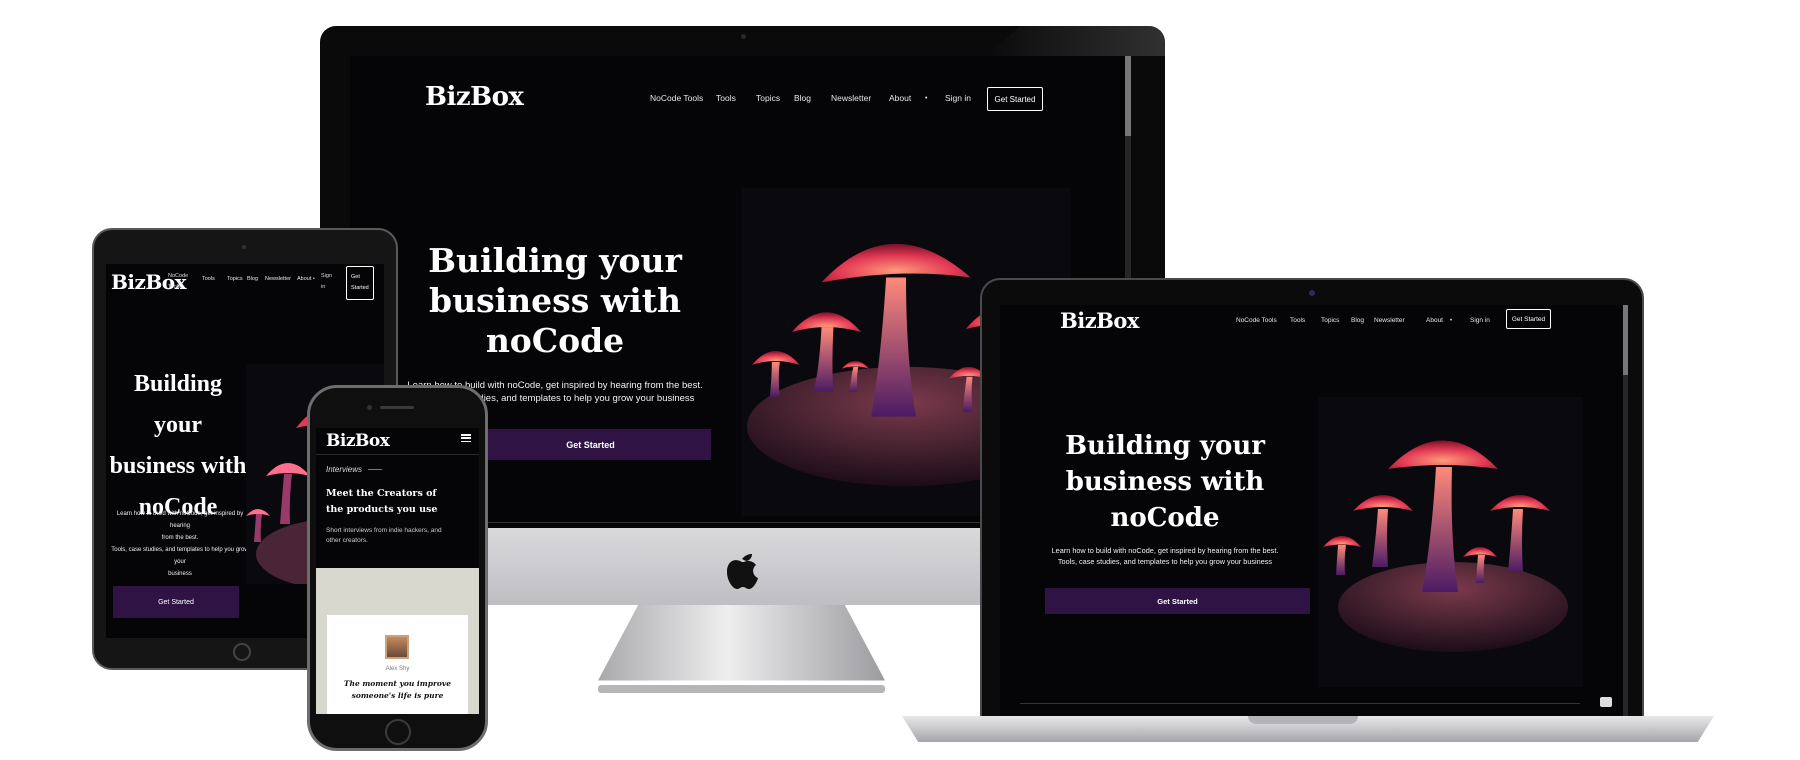  What do you see at coordinates (360, 288) in the screenshot?
I see `button-text: Started` at bounding box center [360, 288].